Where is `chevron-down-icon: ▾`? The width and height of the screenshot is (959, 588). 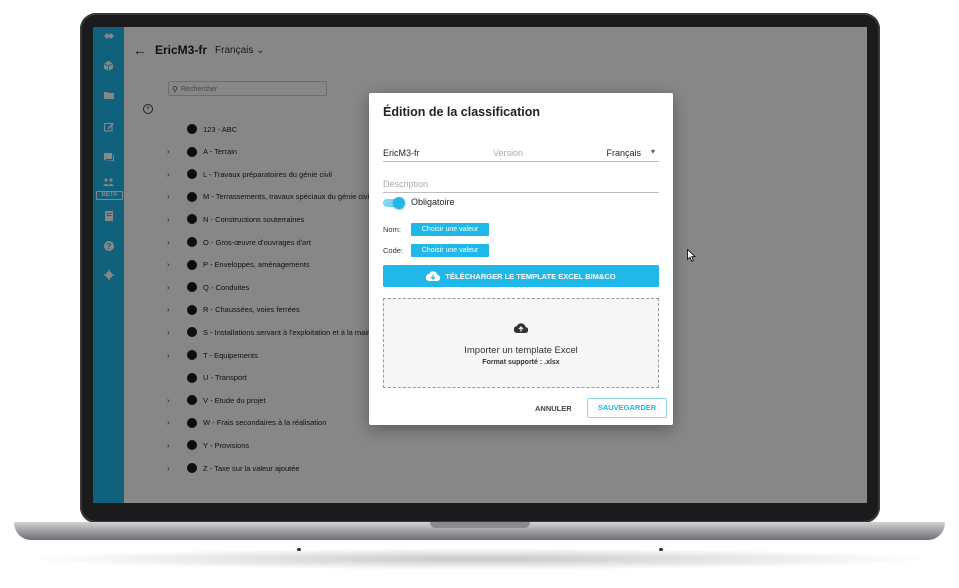
chevron-down-icon: ▾ is located at coordinates (653, 151).